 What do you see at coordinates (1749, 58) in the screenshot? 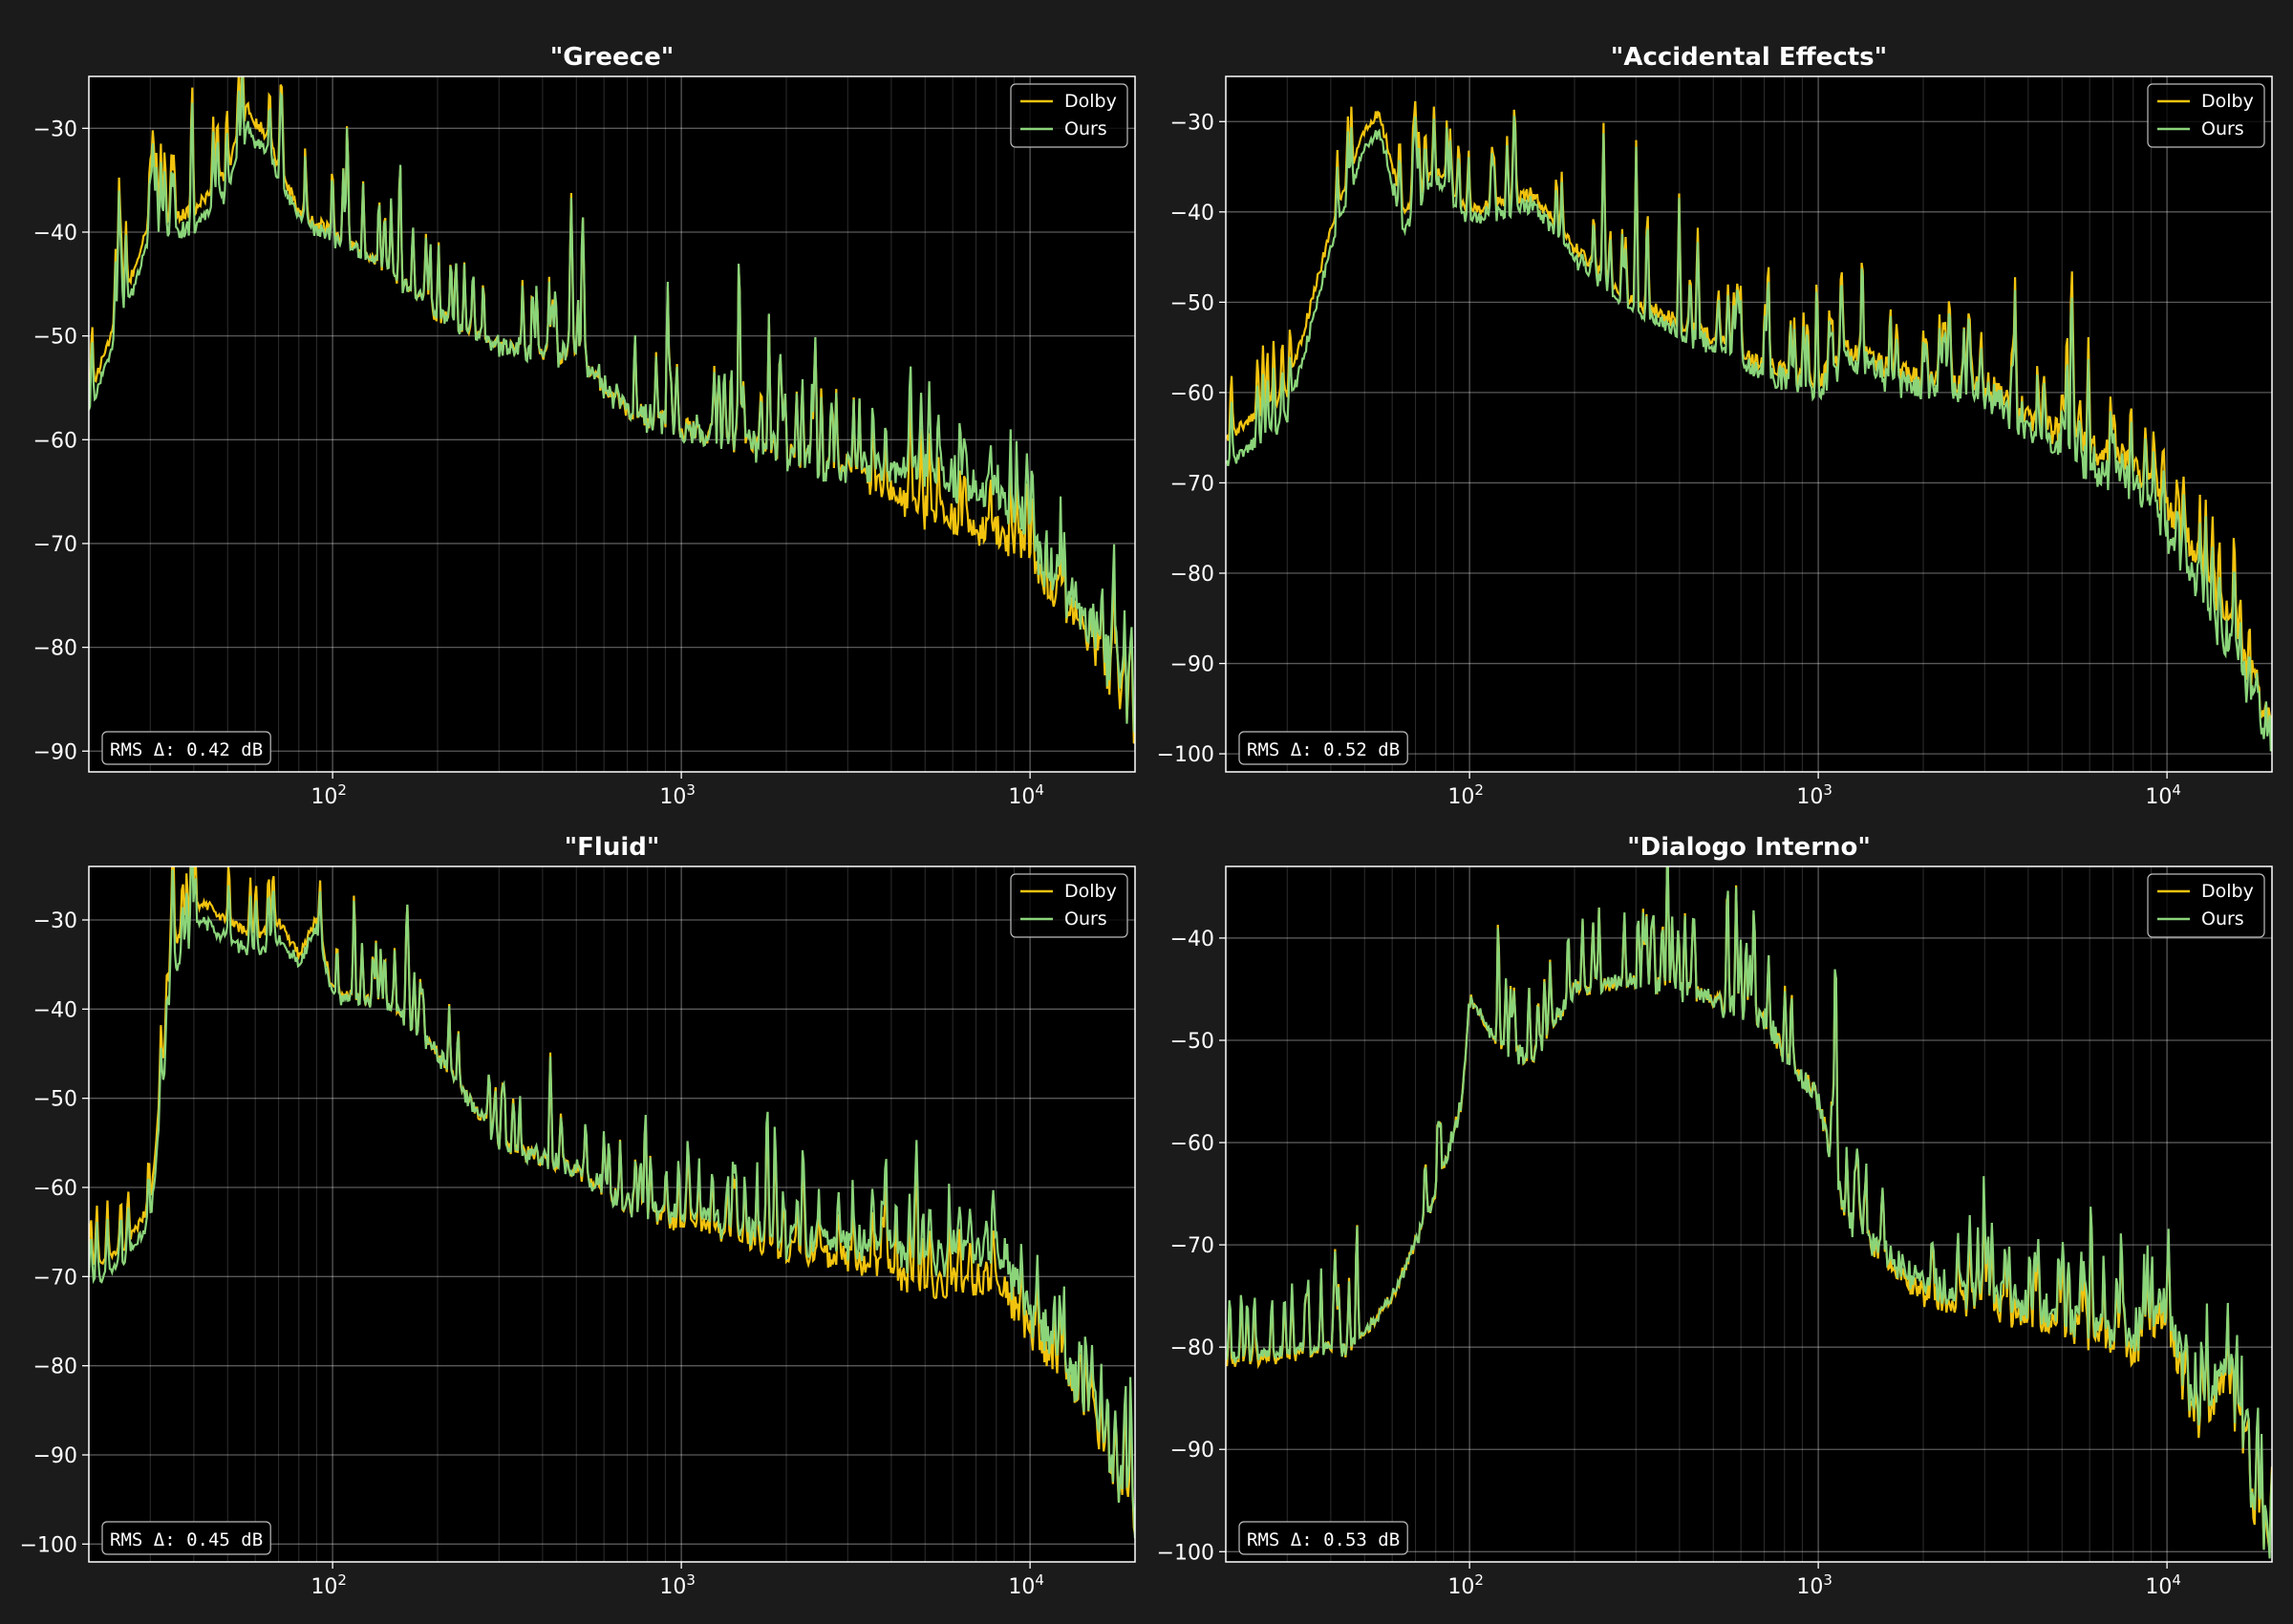
I see `chart-title: "Accidental Effects"` at bounding box center [1749, 58].